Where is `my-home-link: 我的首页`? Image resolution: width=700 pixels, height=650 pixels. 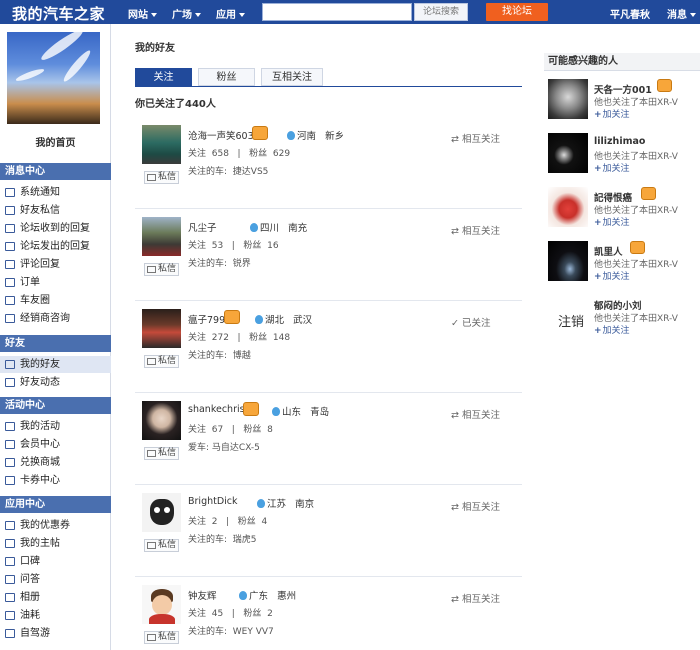
my-home-link: 我的首页 is located at coordinates (55, 141).